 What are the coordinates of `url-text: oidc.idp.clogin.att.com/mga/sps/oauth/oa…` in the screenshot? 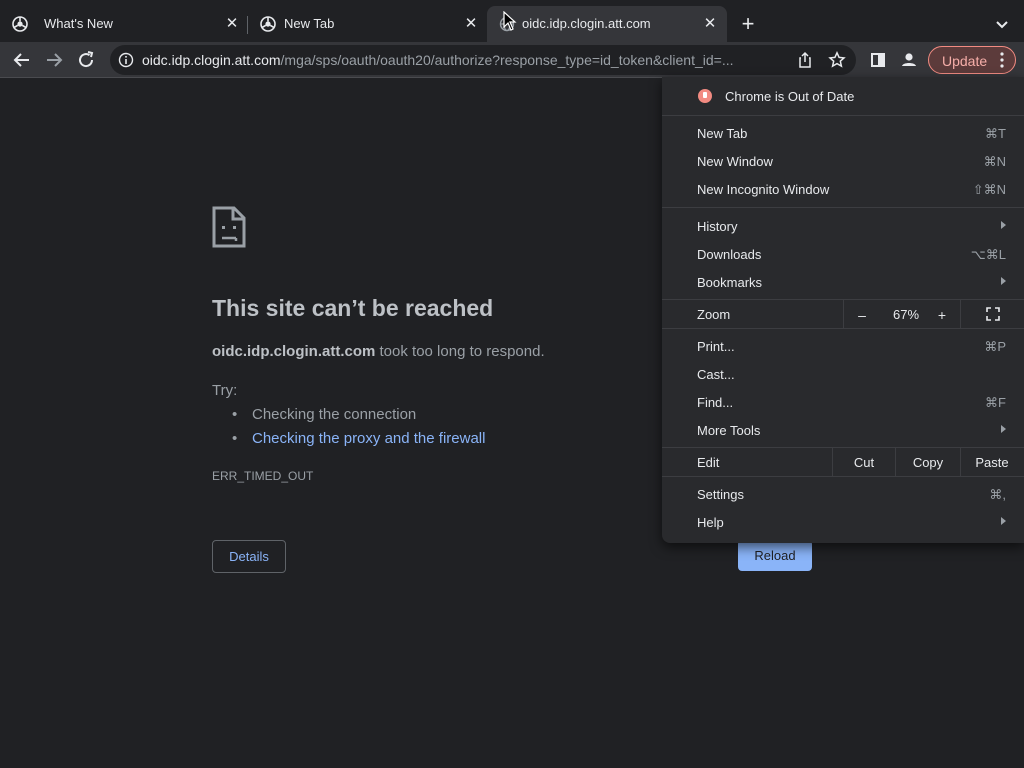 It's located at (462, 60).